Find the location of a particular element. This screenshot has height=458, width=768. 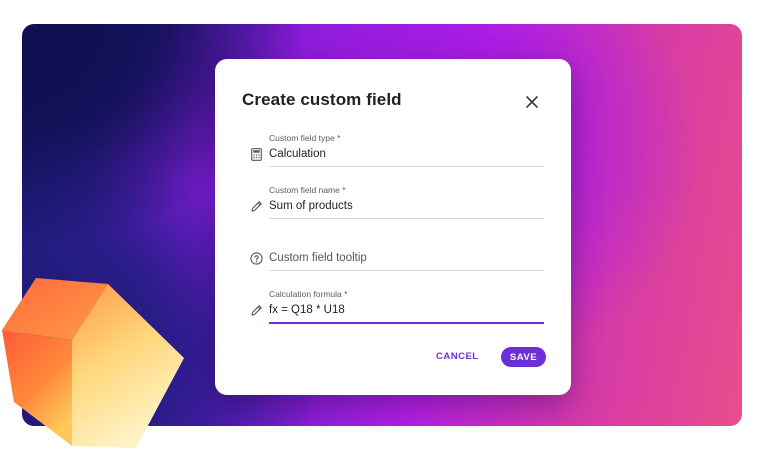

calculation-formula-label: Calculation formula * is located at coordinates (308, 294).